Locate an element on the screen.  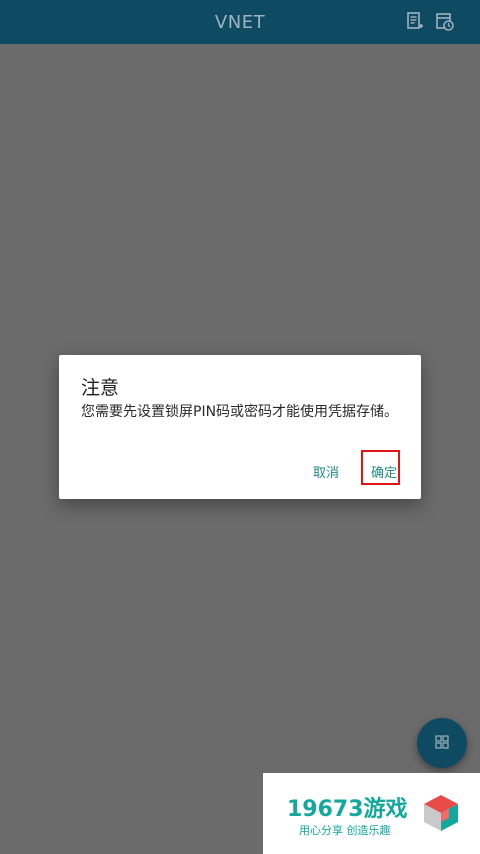
fab-button is located at coordinates (442, 743).